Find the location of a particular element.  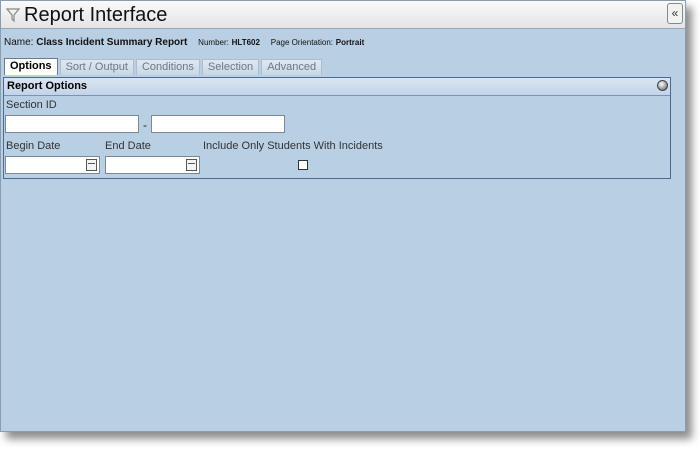

report-name: Class Incident Summary Report is located at coordinates (112, 42).